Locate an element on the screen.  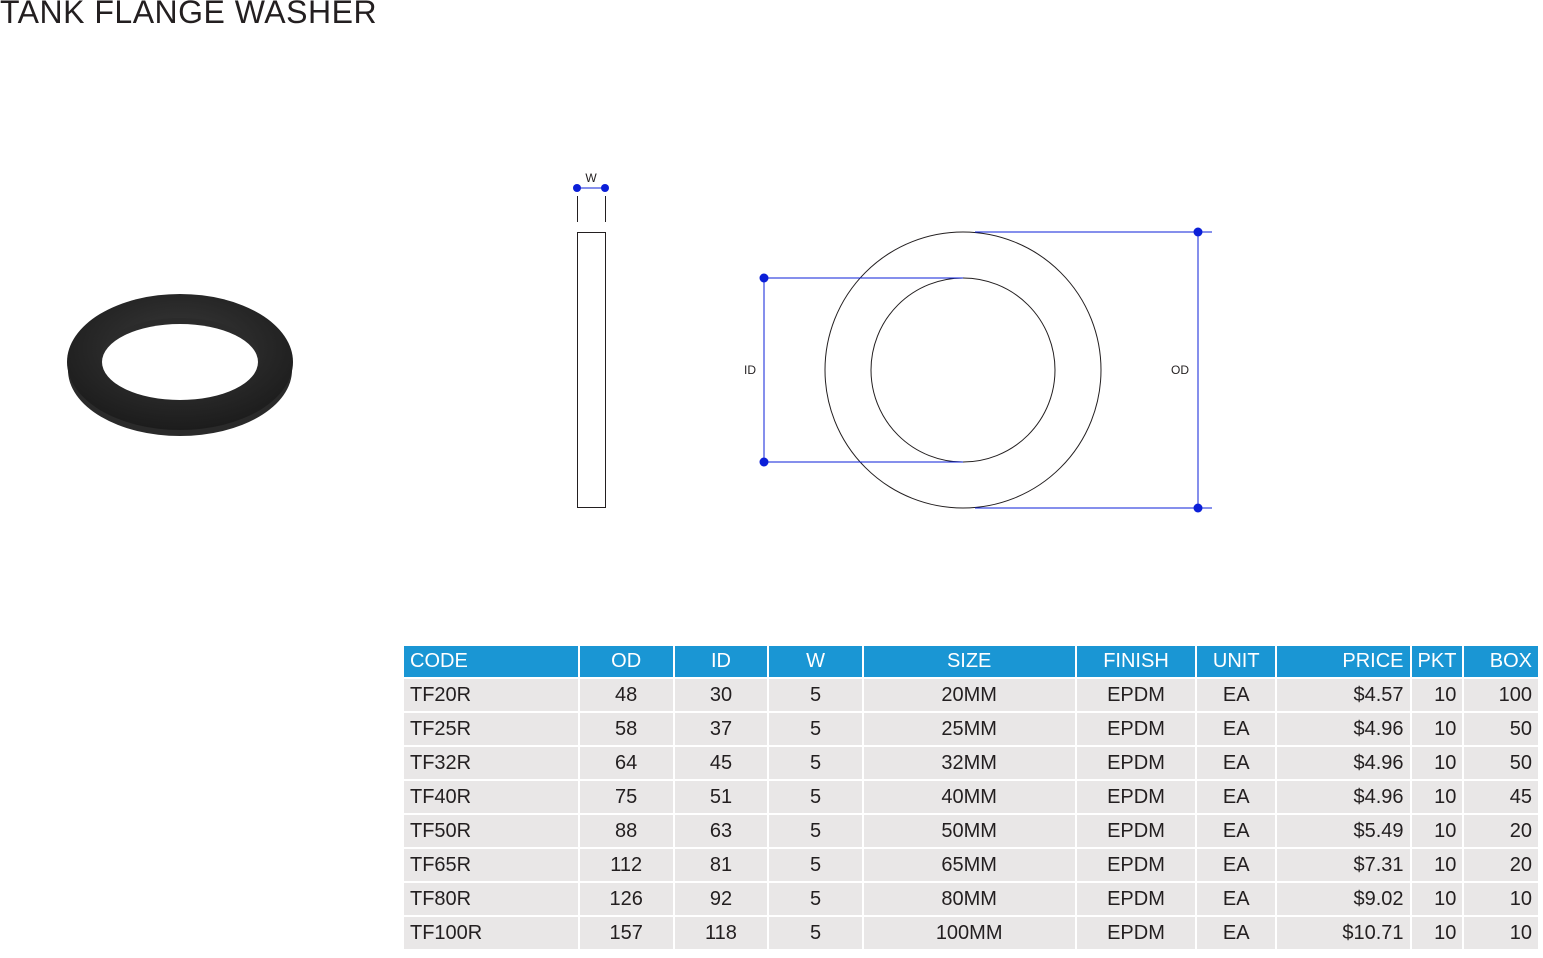
cell-size: 40MM is located at coordinates (969, 797).